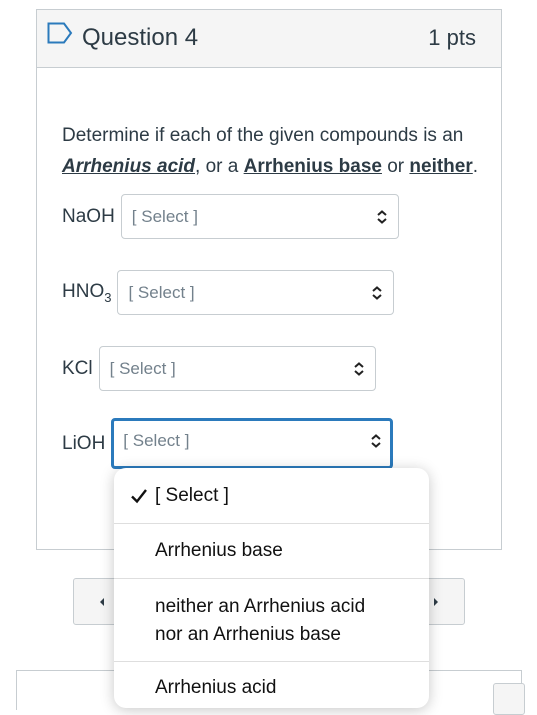 The height and width of the screenshot is (715, 537). Describe the element at coordinates (248, 634) in the screenshot. I see `option-label: nor an Arrhenius base` at that location.